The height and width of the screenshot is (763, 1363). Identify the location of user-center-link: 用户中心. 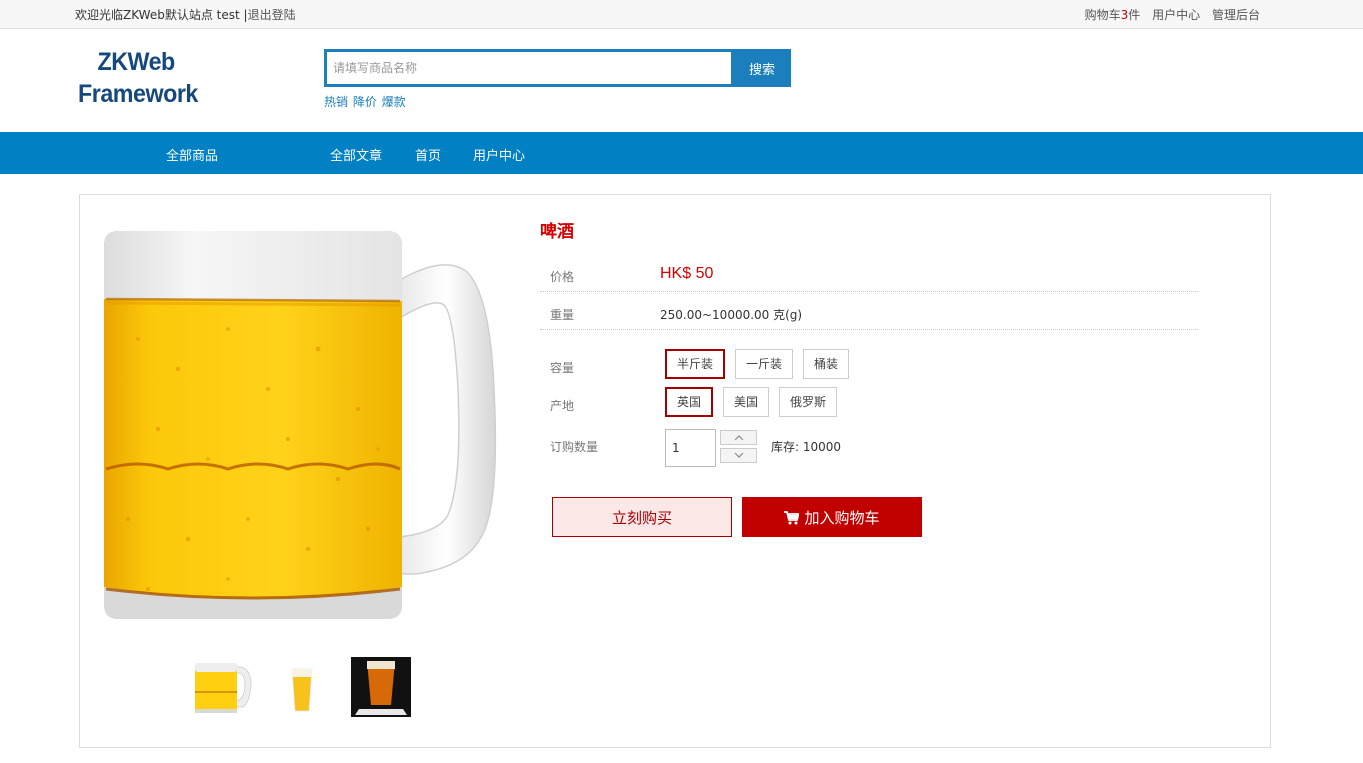
(1176, 15).